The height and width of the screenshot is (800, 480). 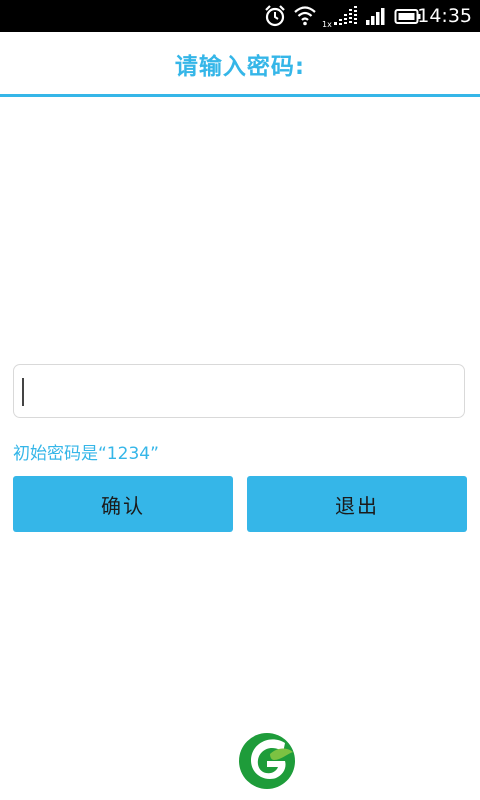 I want to click on alarm-icon, so click(x=275, y=16).